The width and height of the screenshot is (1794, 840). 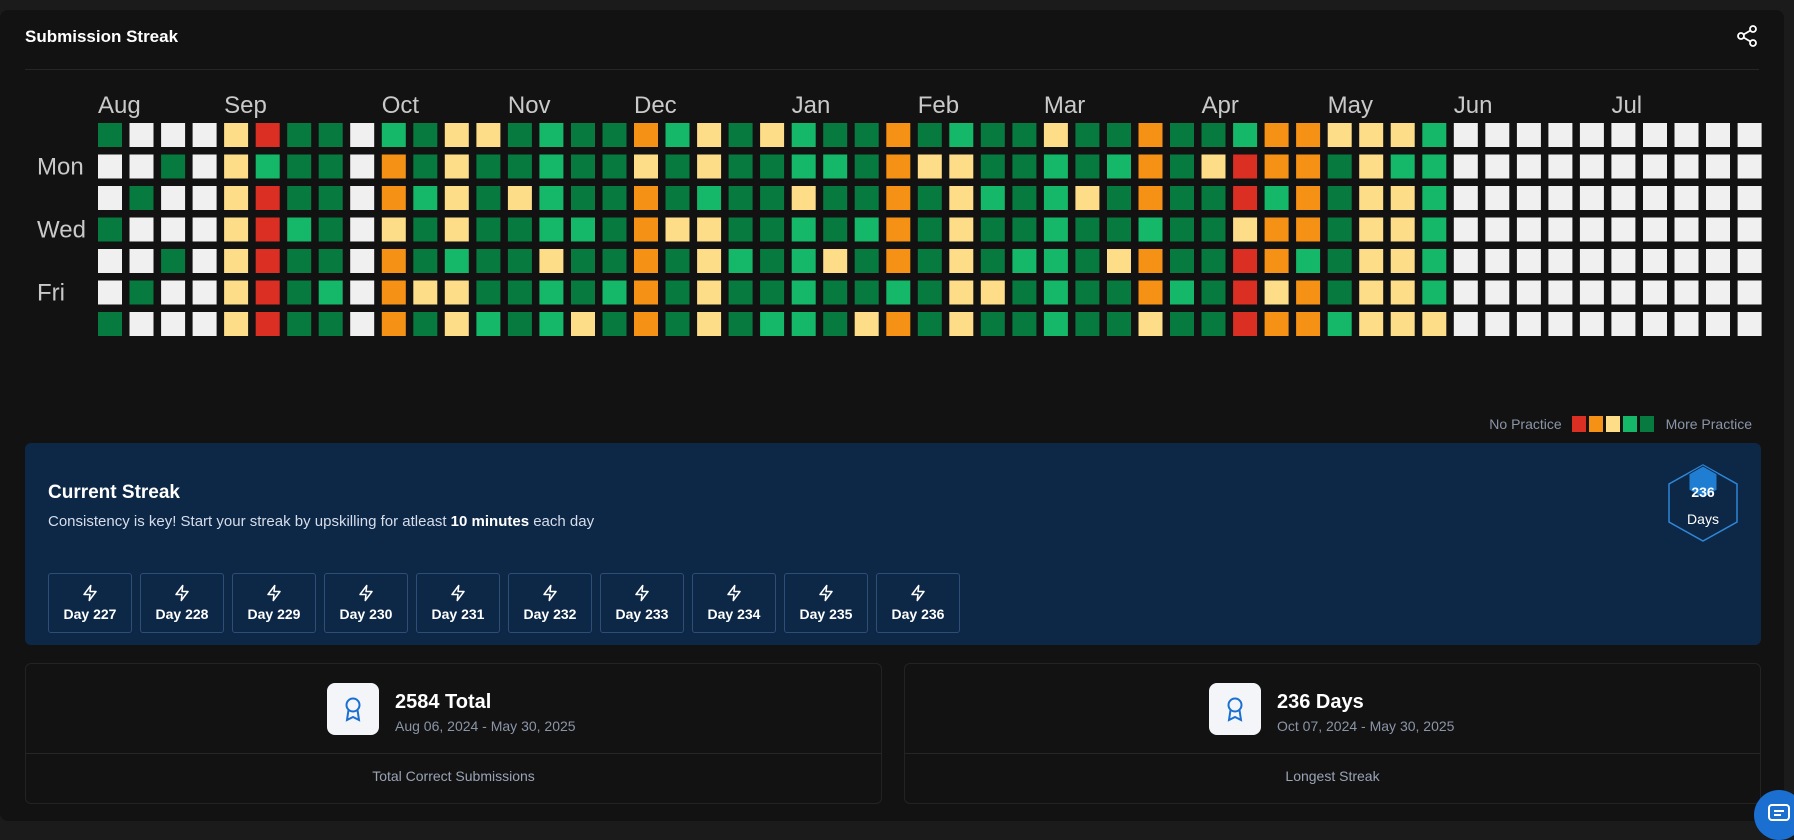 What do you see at coordinates (274, 603) in the screenshot?
I see `streak-day-box: Day 229` at bounding box center [274, 603].